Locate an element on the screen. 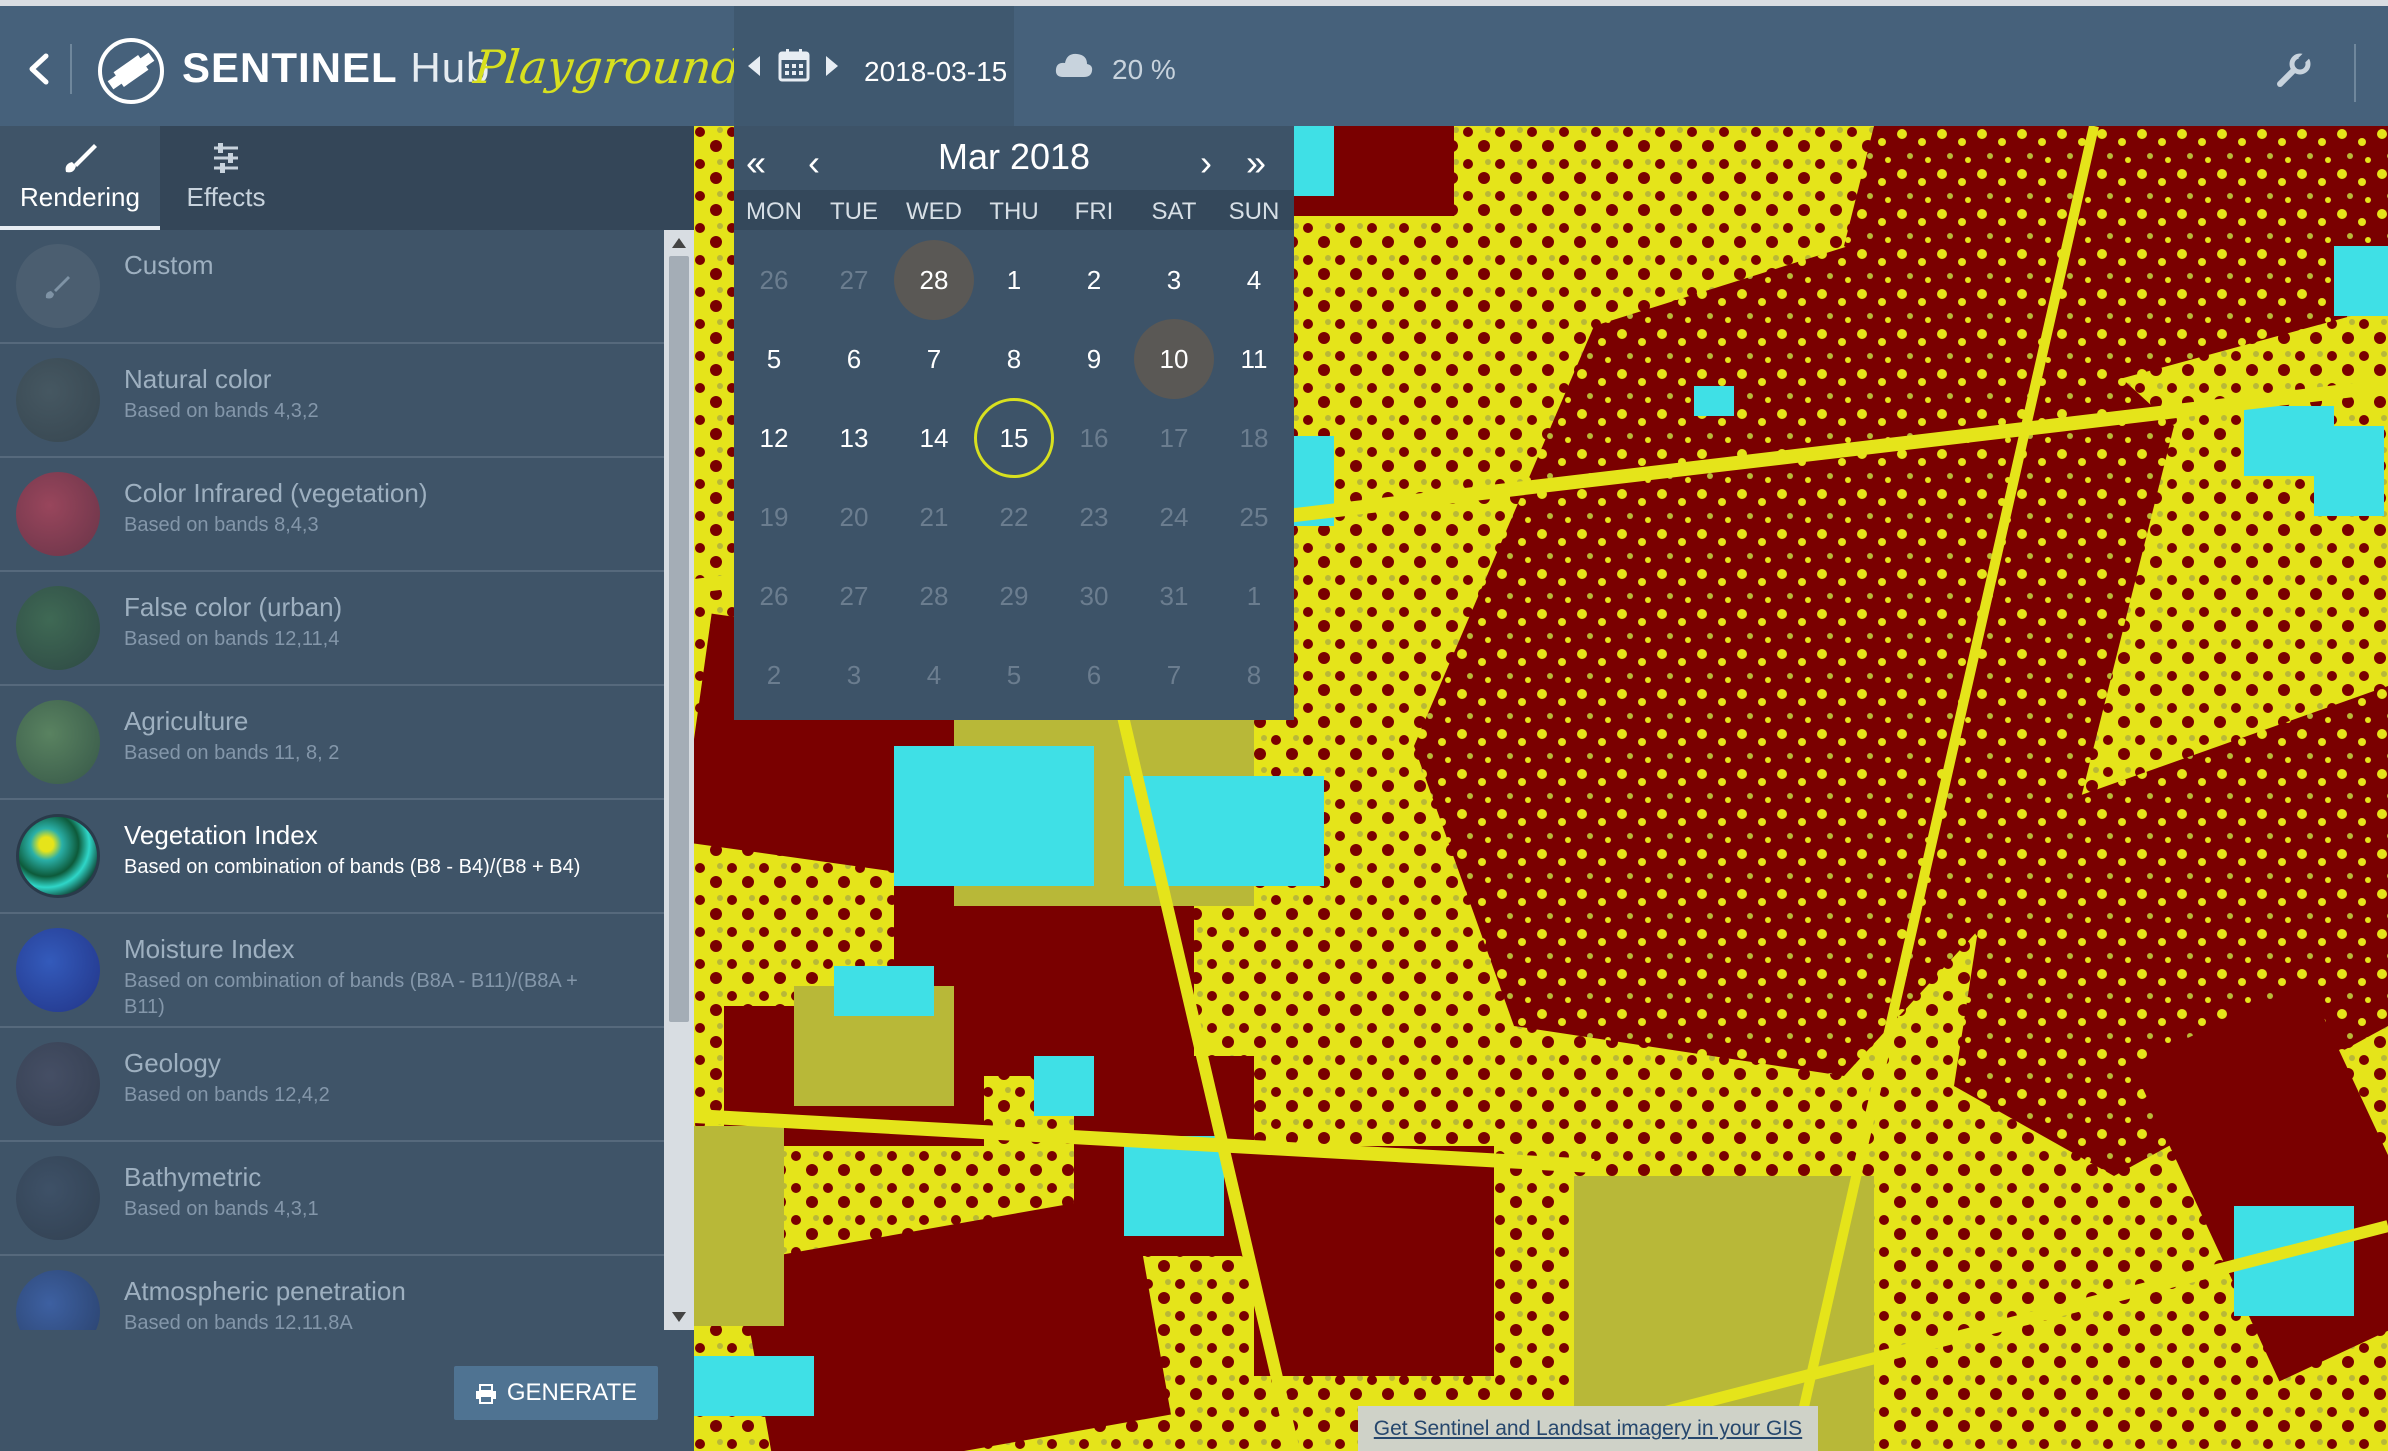  brand-name: SENTINEL Hub is located at coordinates (336, 67).